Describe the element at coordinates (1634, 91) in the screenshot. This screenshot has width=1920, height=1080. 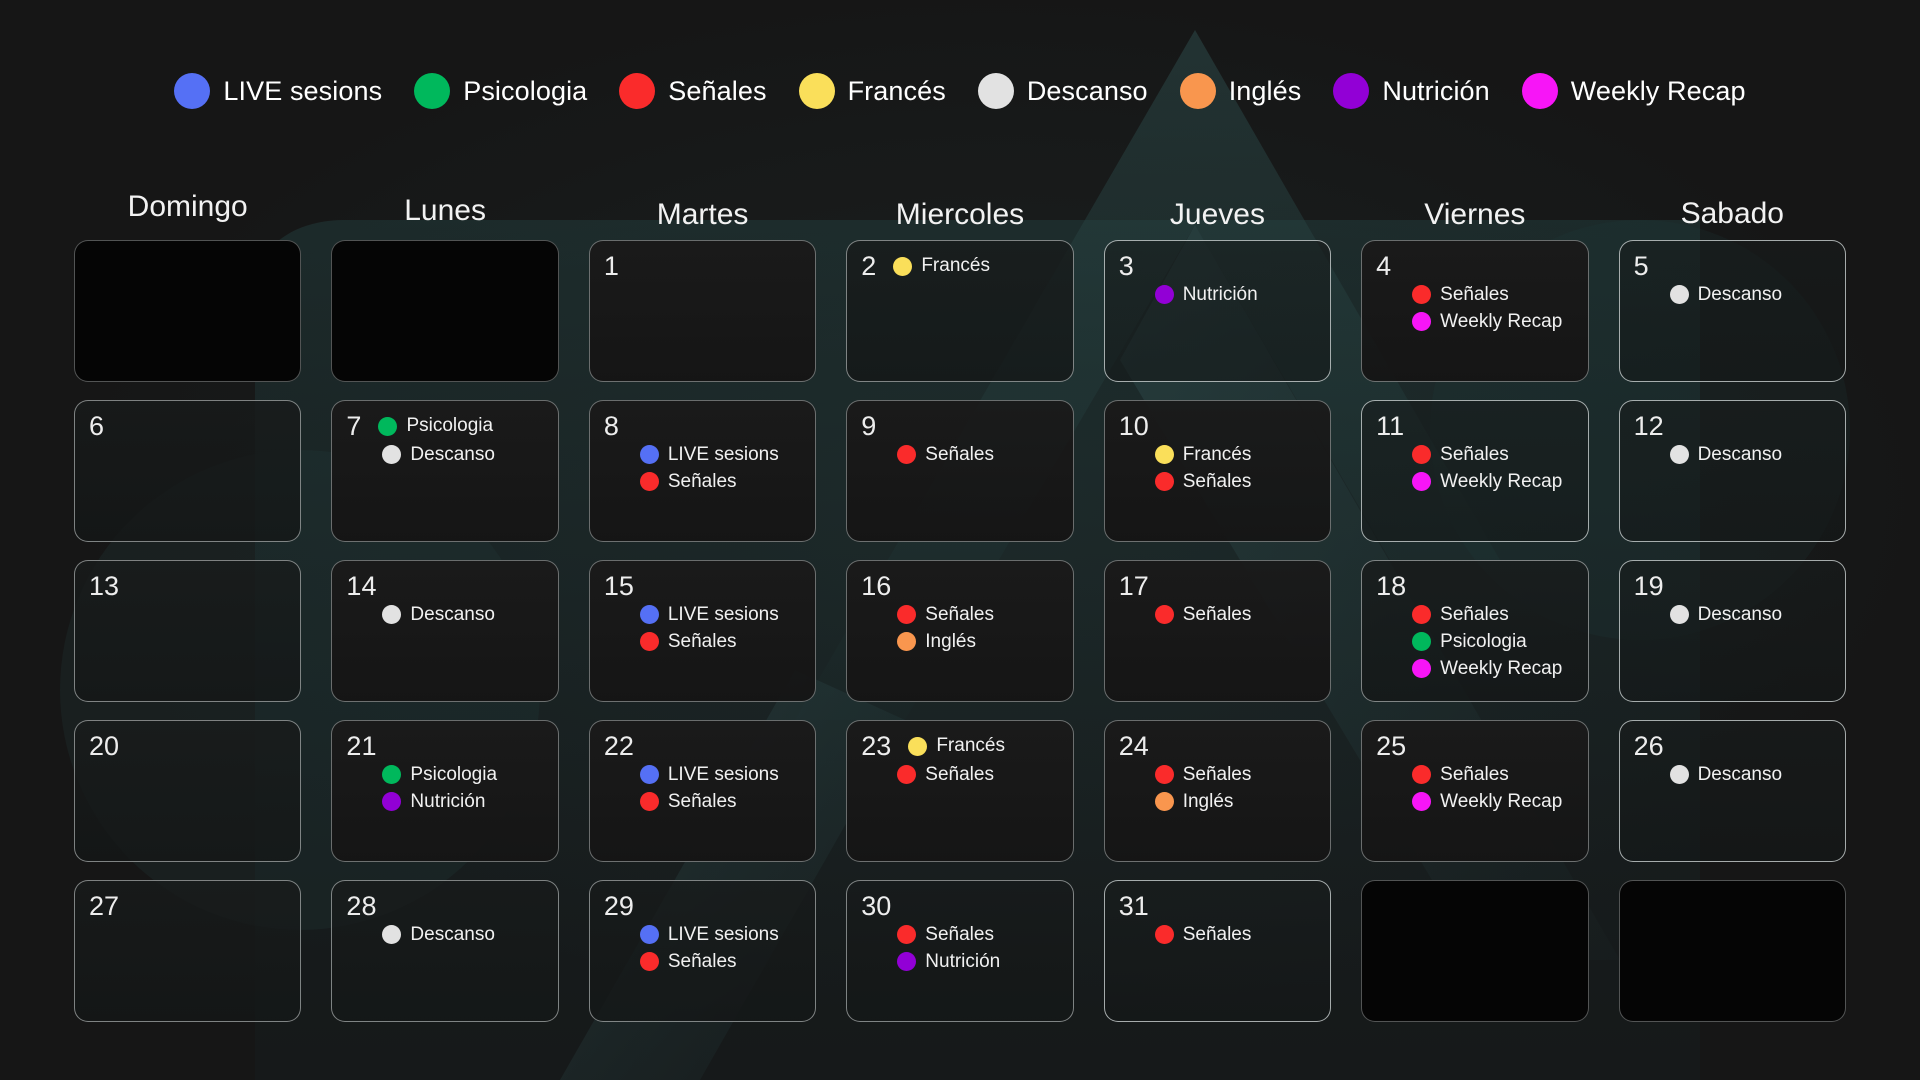
I see `legend-item: Weekly Recap` at that location.